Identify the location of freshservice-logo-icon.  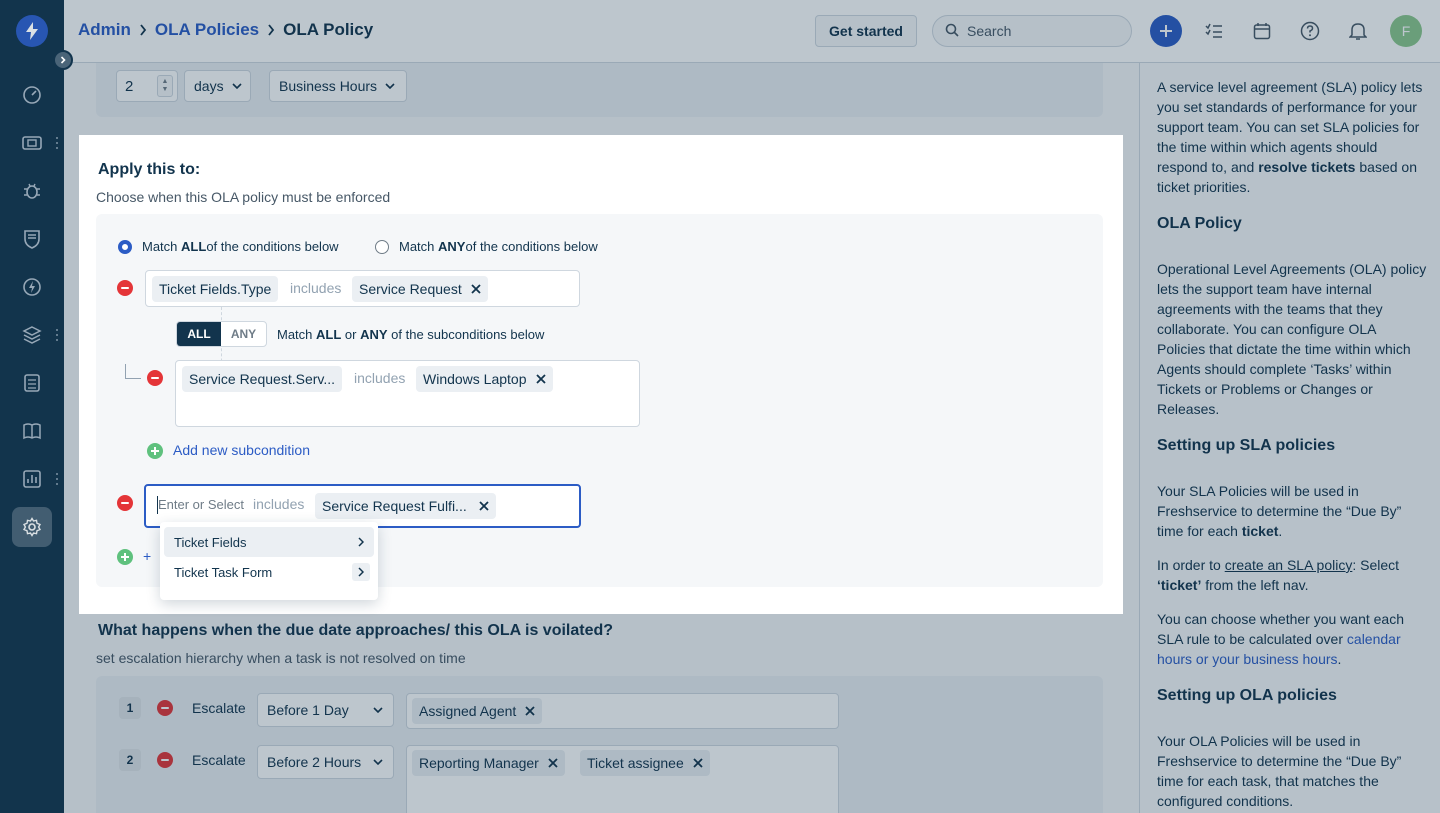
(32, 31).